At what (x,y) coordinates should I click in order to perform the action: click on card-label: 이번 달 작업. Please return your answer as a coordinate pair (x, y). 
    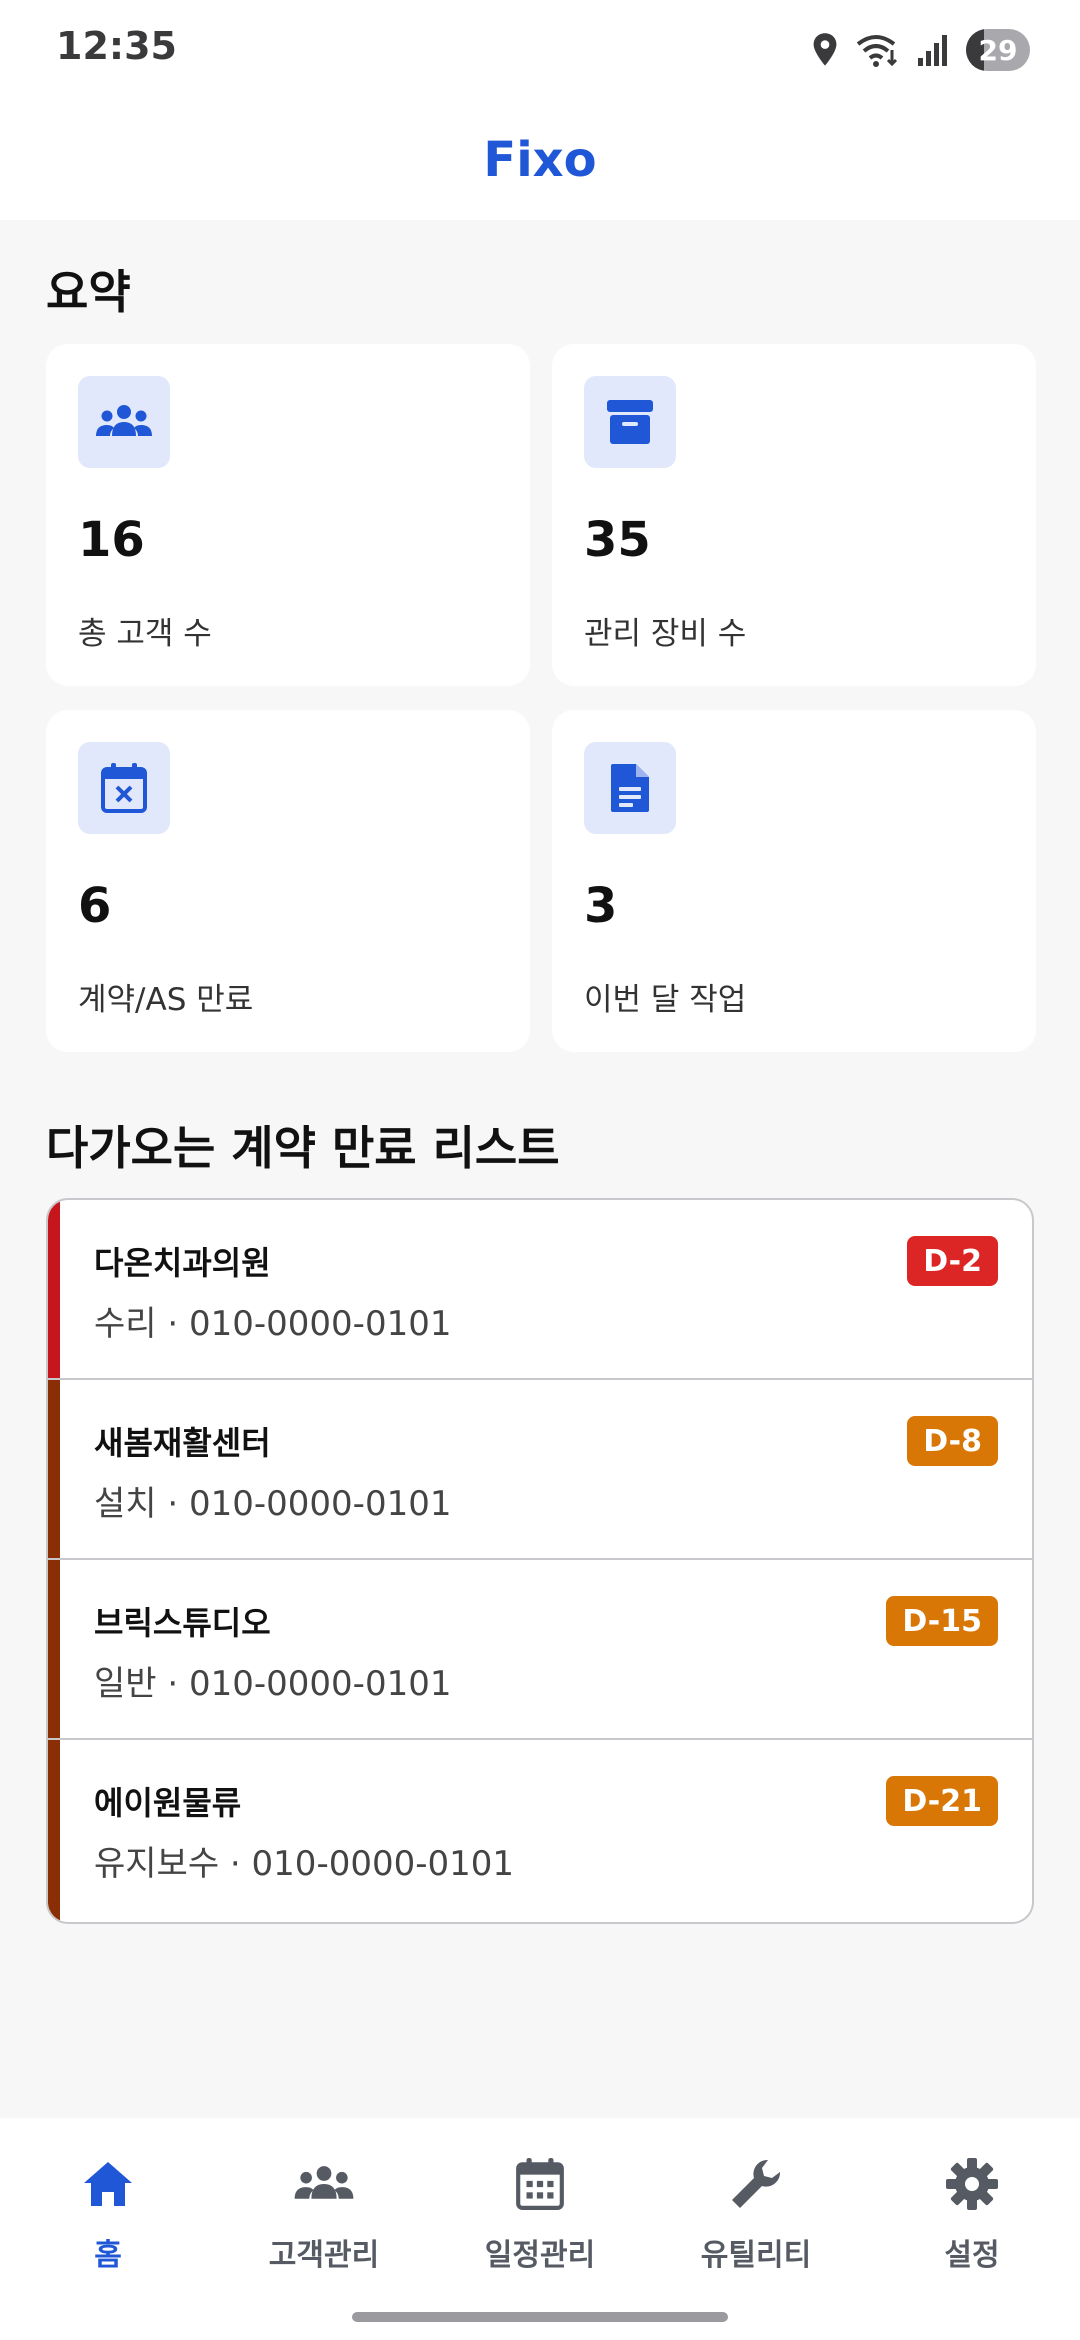
    Looking at the image, I should click on (665, 1000).